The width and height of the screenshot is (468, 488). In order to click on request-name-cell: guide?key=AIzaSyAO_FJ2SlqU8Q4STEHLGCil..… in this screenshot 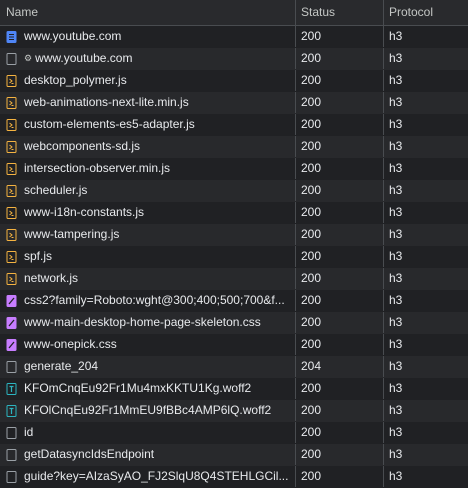, I will do `click(147, 476)`.